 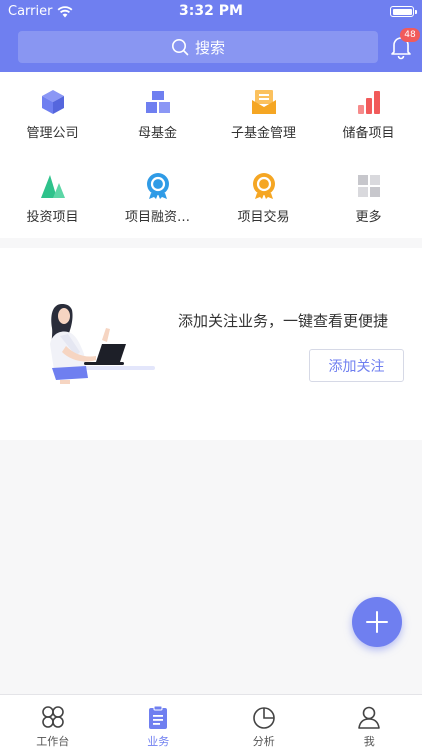 What do you see at coordinates (180, 47) in the screenshot?
I see `search-icon` at bounding box center [180, 47].